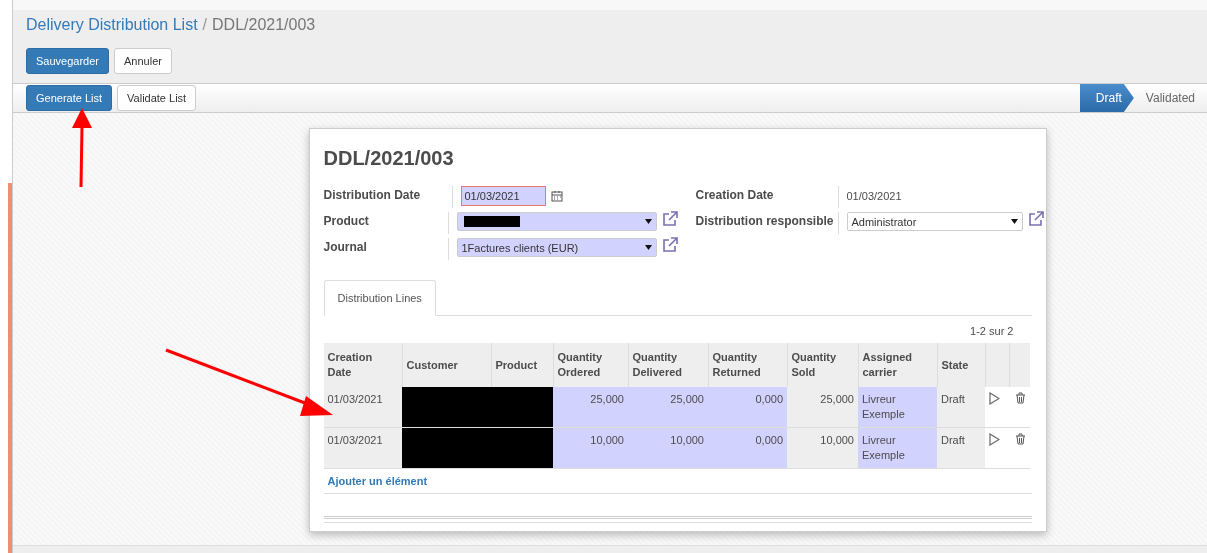 The width and height of the screenshot is (1207, 553). What do you see at coordinates (386, 223) in the screenshot?
I see `field-label: Product` at bounding box center [386, 223].